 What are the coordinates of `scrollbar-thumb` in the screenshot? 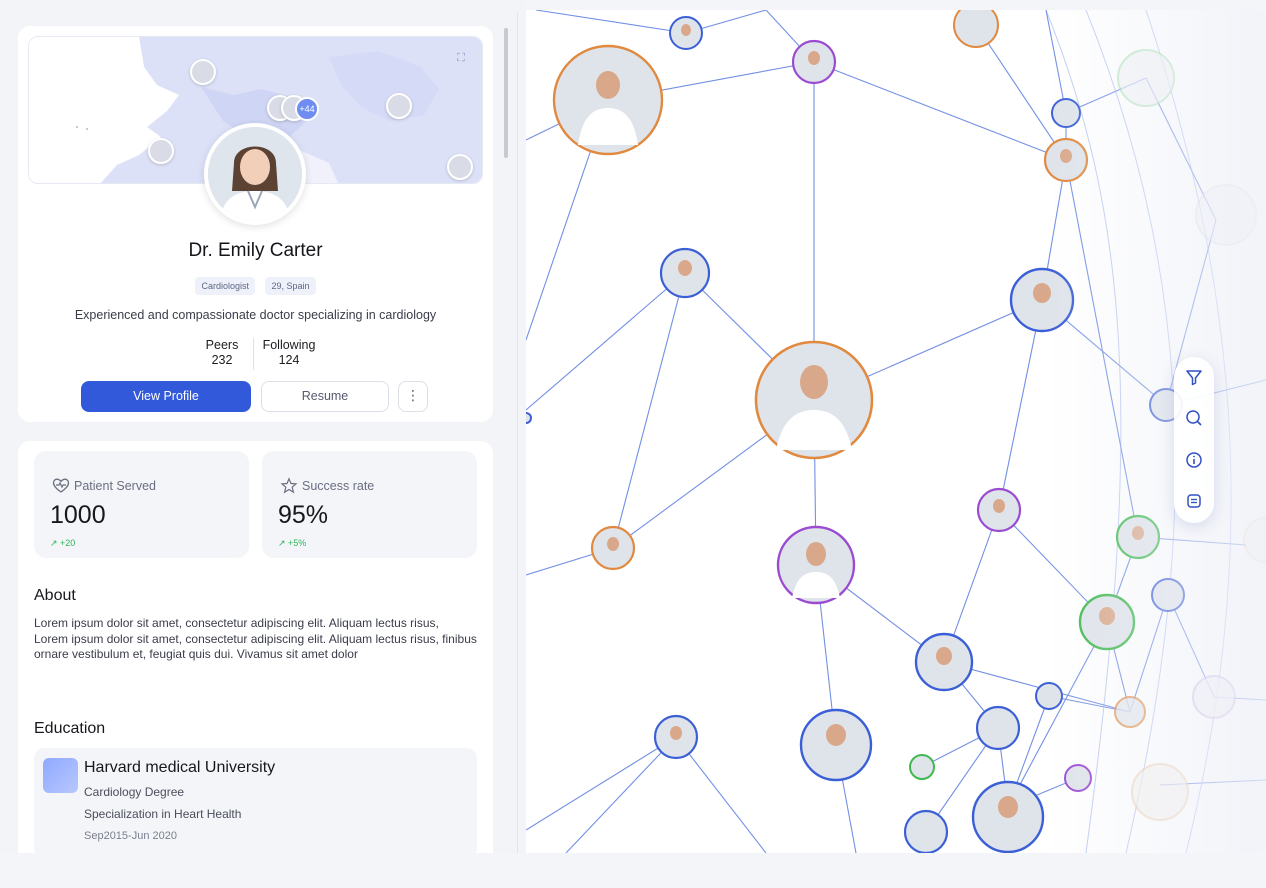 It's located at (506, 93).